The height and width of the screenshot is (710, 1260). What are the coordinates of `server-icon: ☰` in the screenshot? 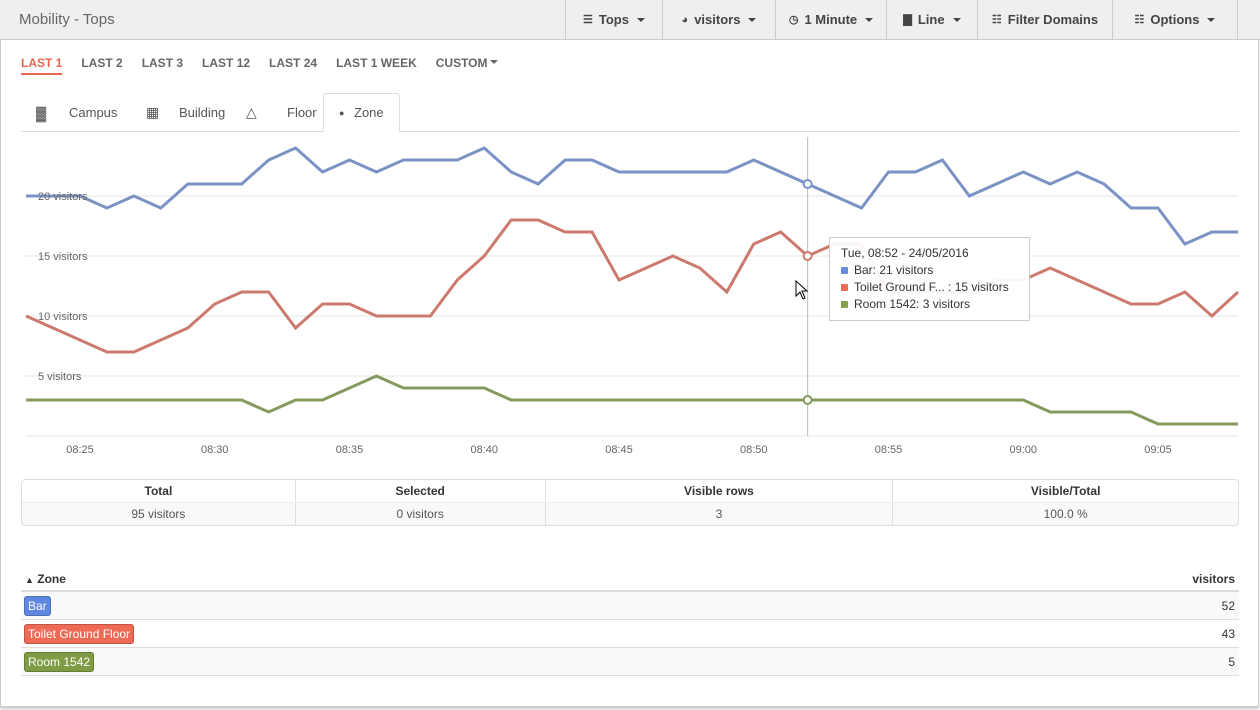 It's located at (588, 20).